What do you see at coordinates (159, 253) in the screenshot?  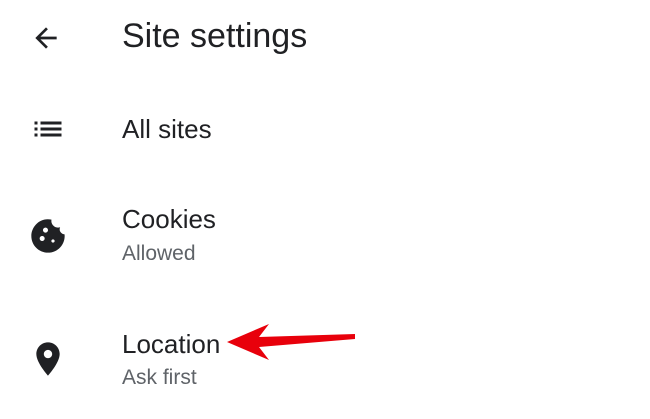 I see `settings-item-status: Allowed` at bounding box center [159, 253].